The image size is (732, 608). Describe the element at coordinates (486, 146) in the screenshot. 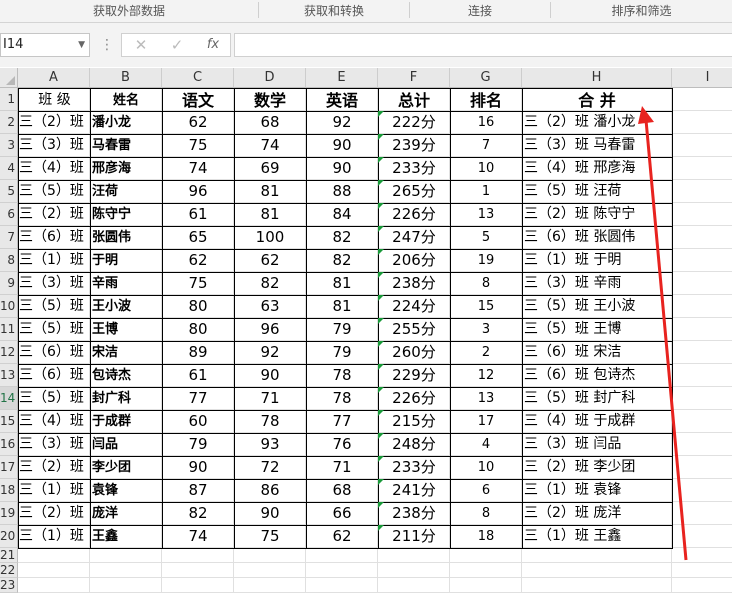

I see `rank-cell: 7` at that location.